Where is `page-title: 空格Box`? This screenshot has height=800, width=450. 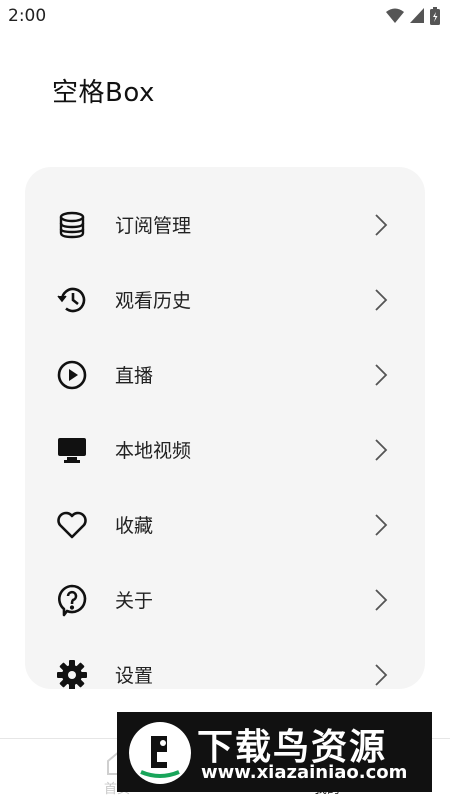 page-title: 空格Box is located at coordinates (103, 93).